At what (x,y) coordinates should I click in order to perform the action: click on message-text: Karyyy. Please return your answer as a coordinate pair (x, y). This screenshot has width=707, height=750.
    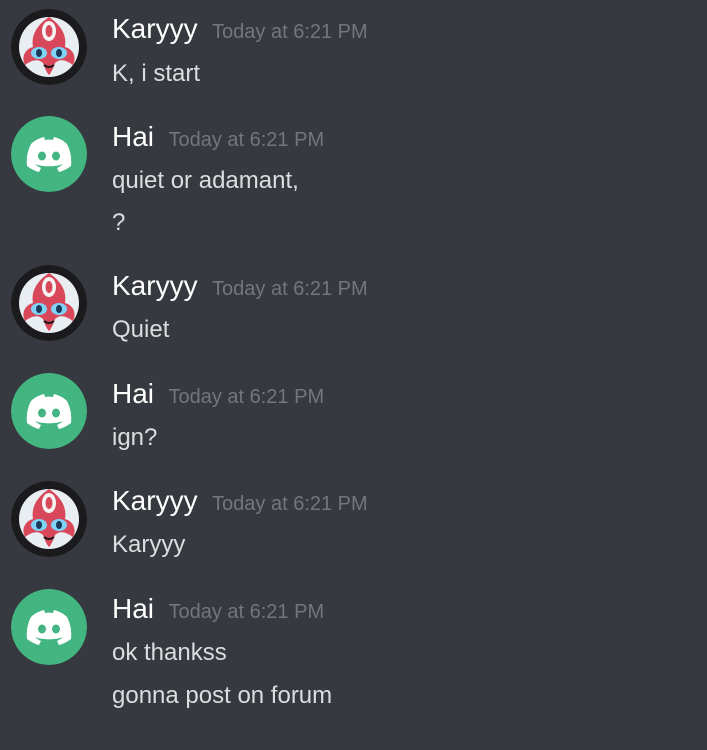
    Looking at the image, I should click on (149, 544).